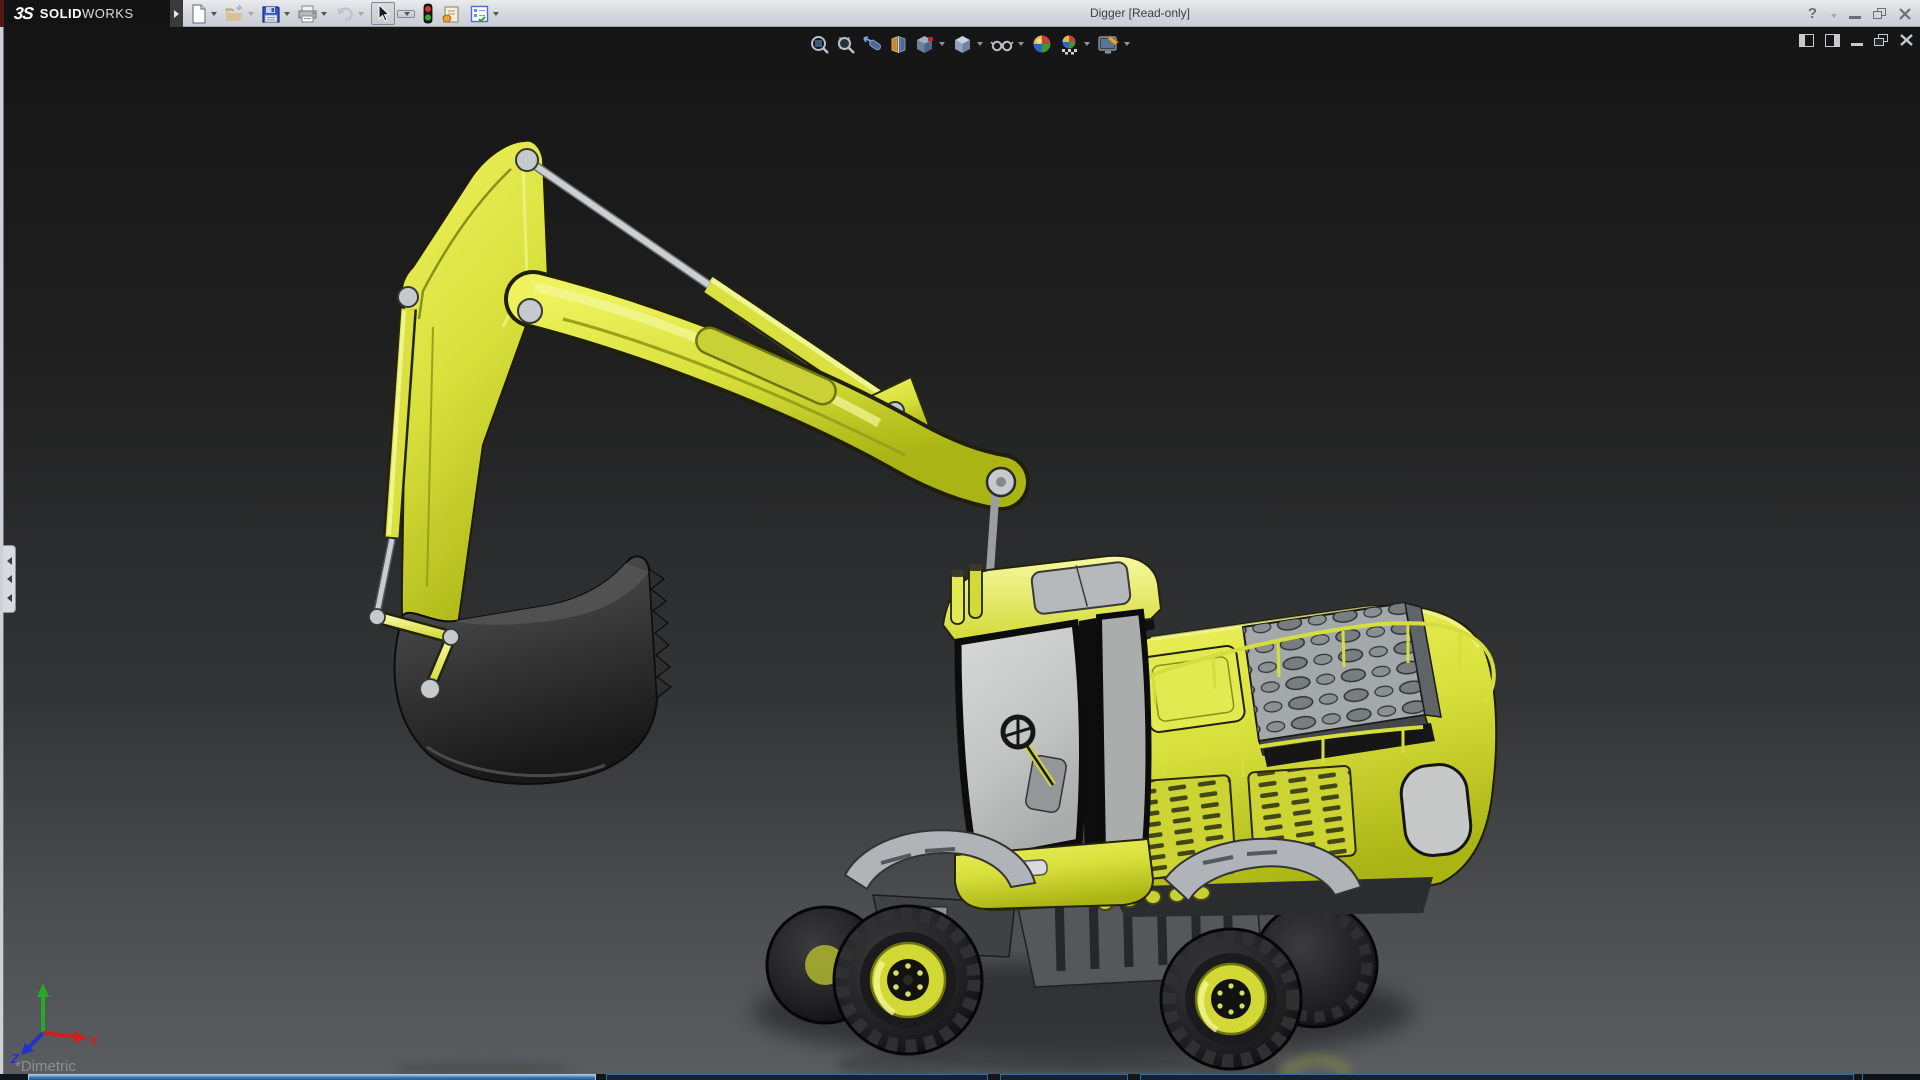 The width and height of the screenshot is (1920, 1080). What do you see at coordinates (1906, 40) in the screenshot?
I see `document-close-button` at bounding box center [1906, 40].